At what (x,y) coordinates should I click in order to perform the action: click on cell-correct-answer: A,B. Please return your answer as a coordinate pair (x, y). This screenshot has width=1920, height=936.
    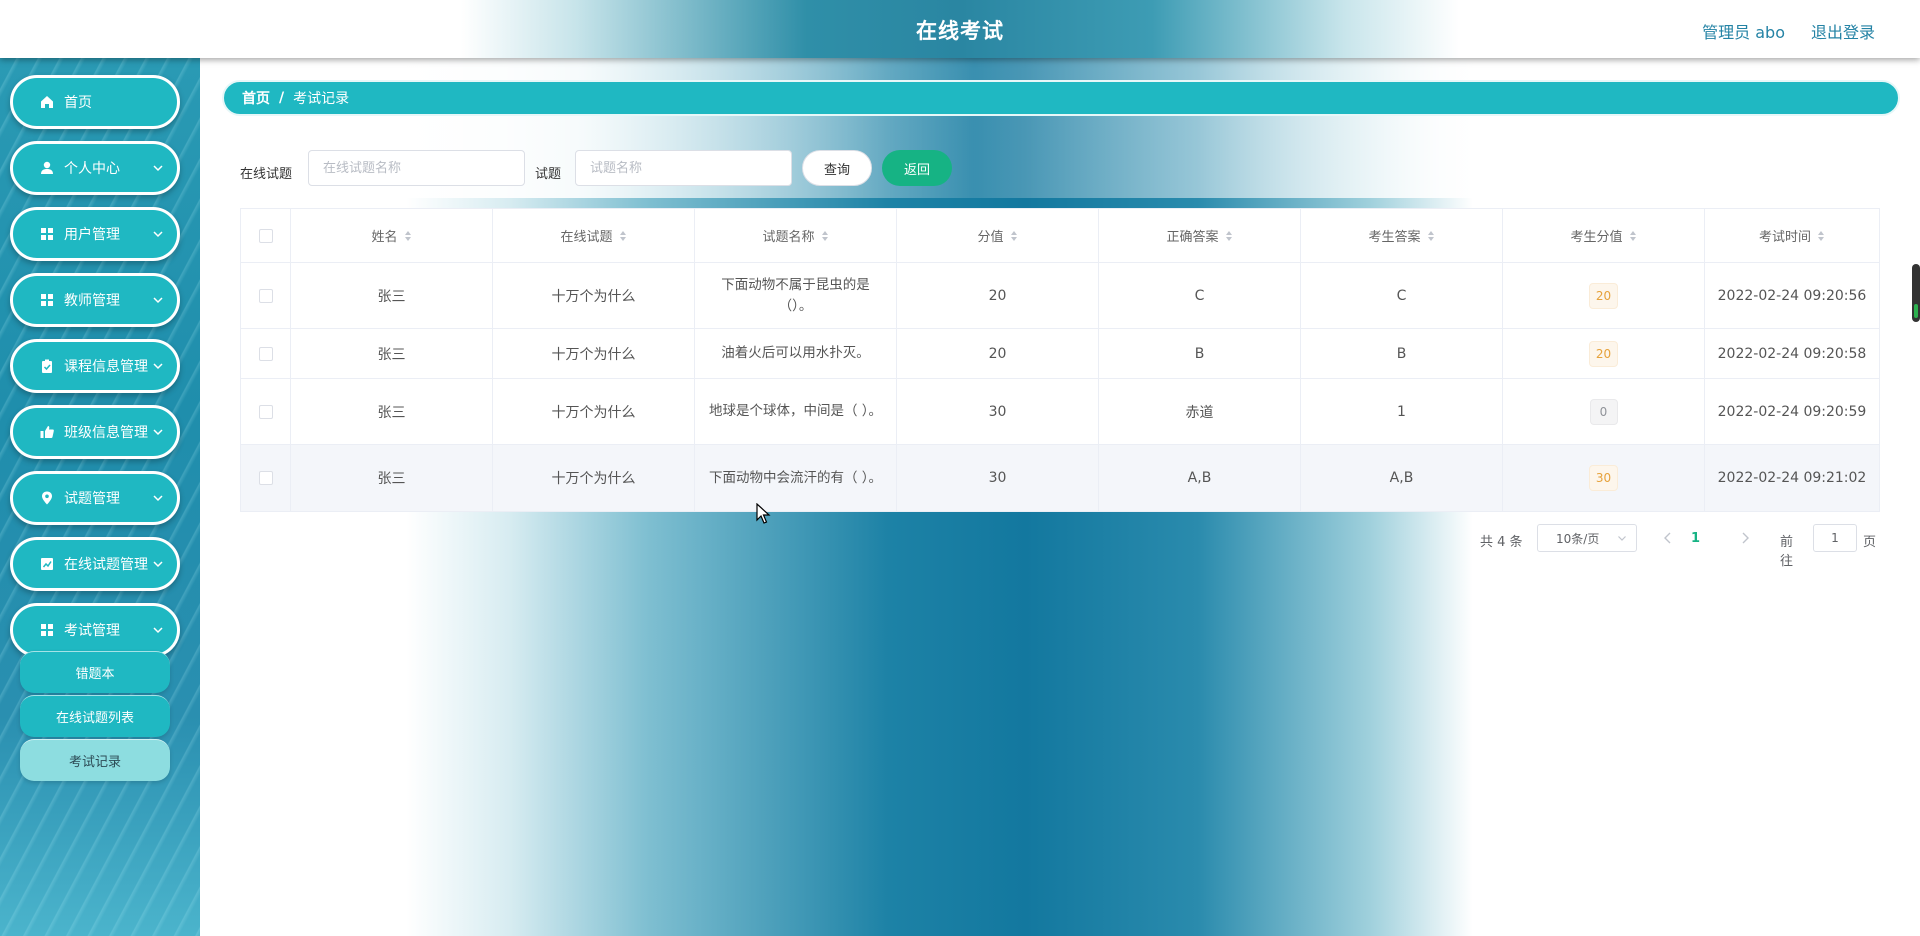
    Looking at the image, I should click on (1200, 478).